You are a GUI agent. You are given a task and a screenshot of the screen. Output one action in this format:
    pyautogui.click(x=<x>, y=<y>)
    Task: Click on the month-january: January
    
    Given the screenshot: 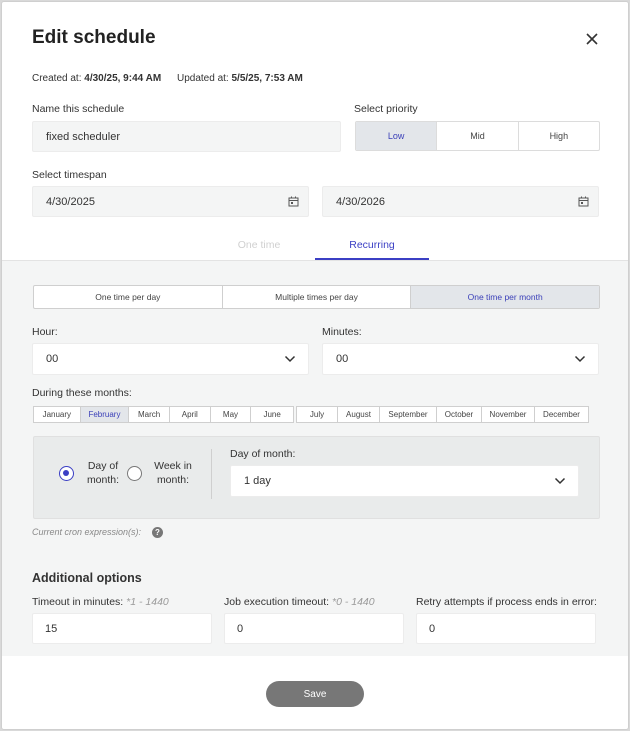 What is the action you would take?
    pyautogui.click(x=57, y=414)
    